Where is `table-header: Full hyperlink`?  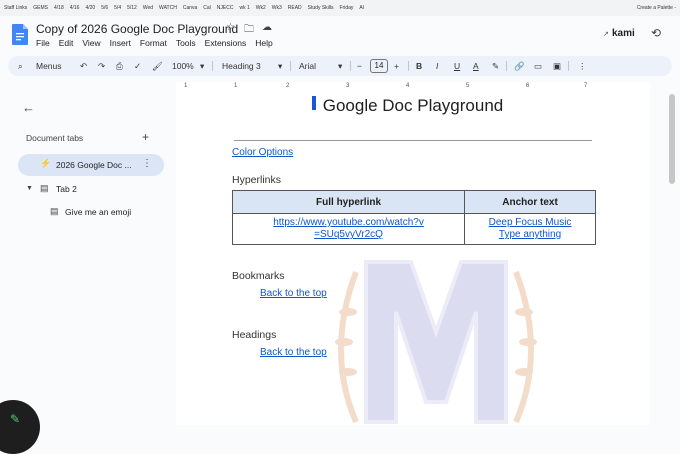
table-header: Full hyperlink is located at coordinates (348, 202).